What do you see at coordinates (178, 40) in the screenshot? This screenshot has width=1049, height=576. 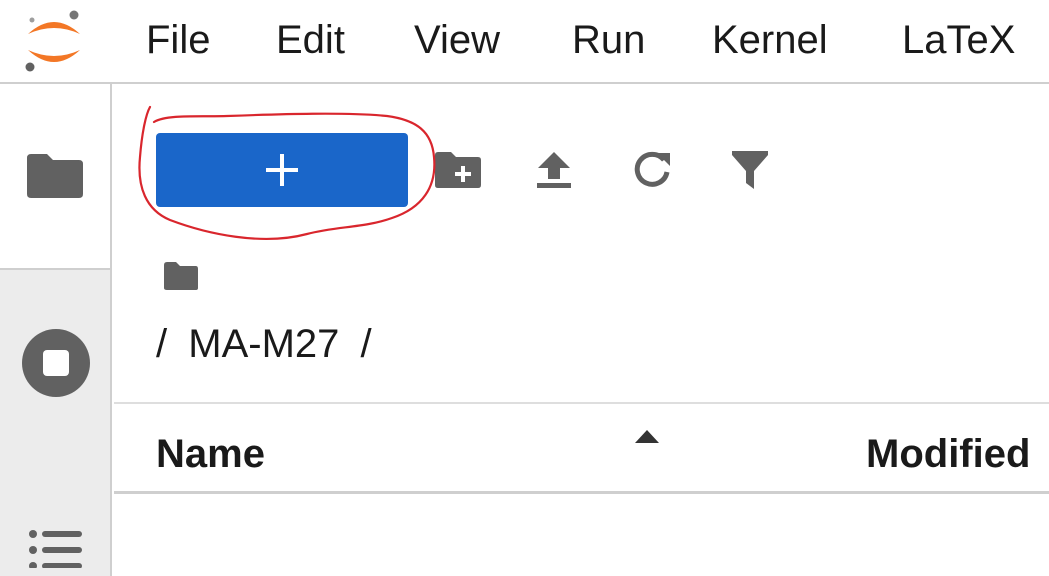 I see `menu-file: File` at bounding box center [178, 40].